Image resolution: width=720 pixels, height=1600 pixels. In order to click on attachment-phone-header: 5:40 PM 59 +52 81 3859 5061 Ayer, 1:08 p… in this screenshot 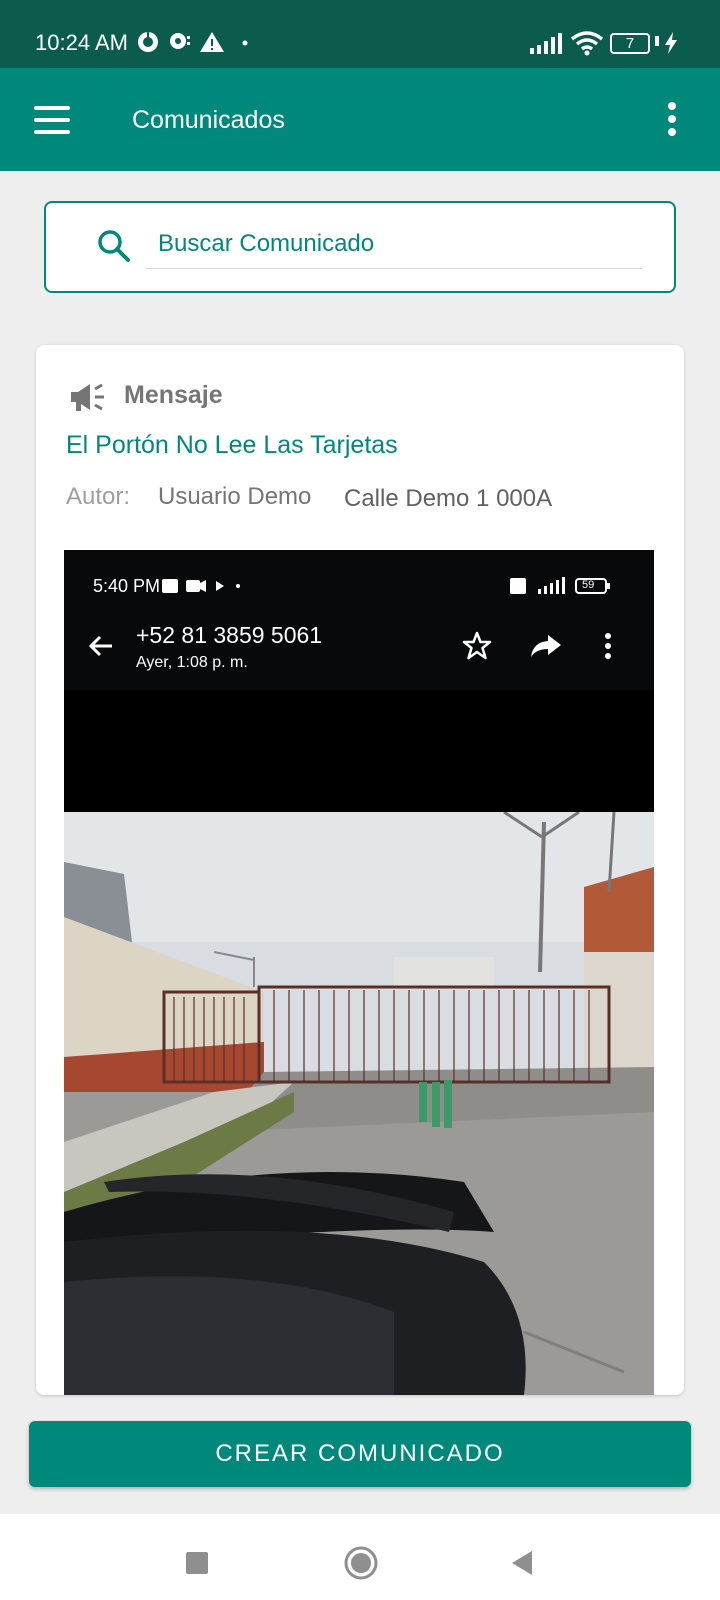, I will do `click(359, 620)`.